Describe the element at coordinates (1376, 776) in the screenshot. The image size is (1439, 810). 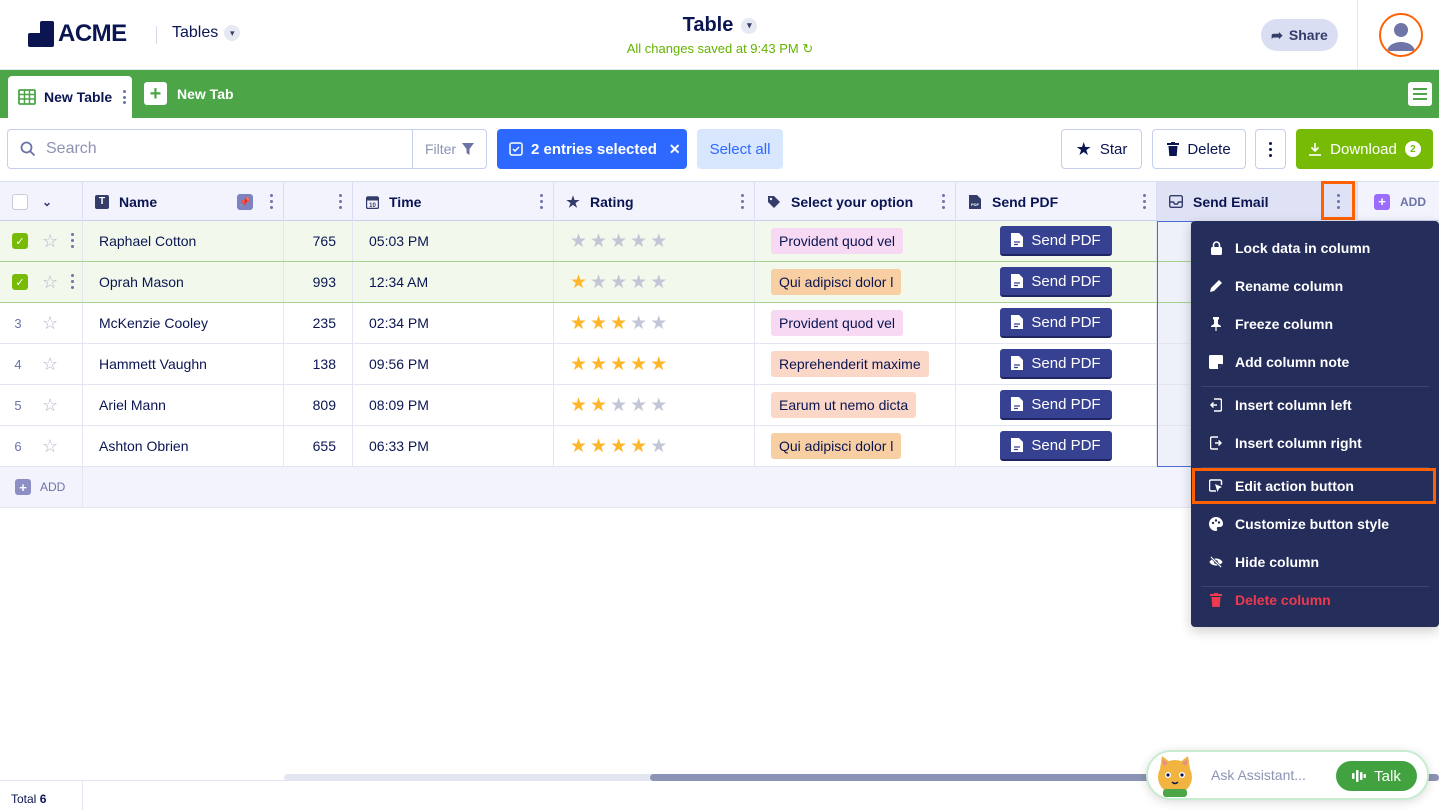
I see `talk-button: Talk` at that location.